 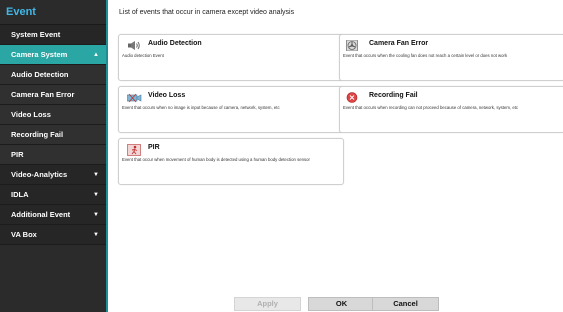 What do you see at coordinates (267, 304) in the screenshot?
I see `apply-button: Apply` at bounding box center [267, 304].